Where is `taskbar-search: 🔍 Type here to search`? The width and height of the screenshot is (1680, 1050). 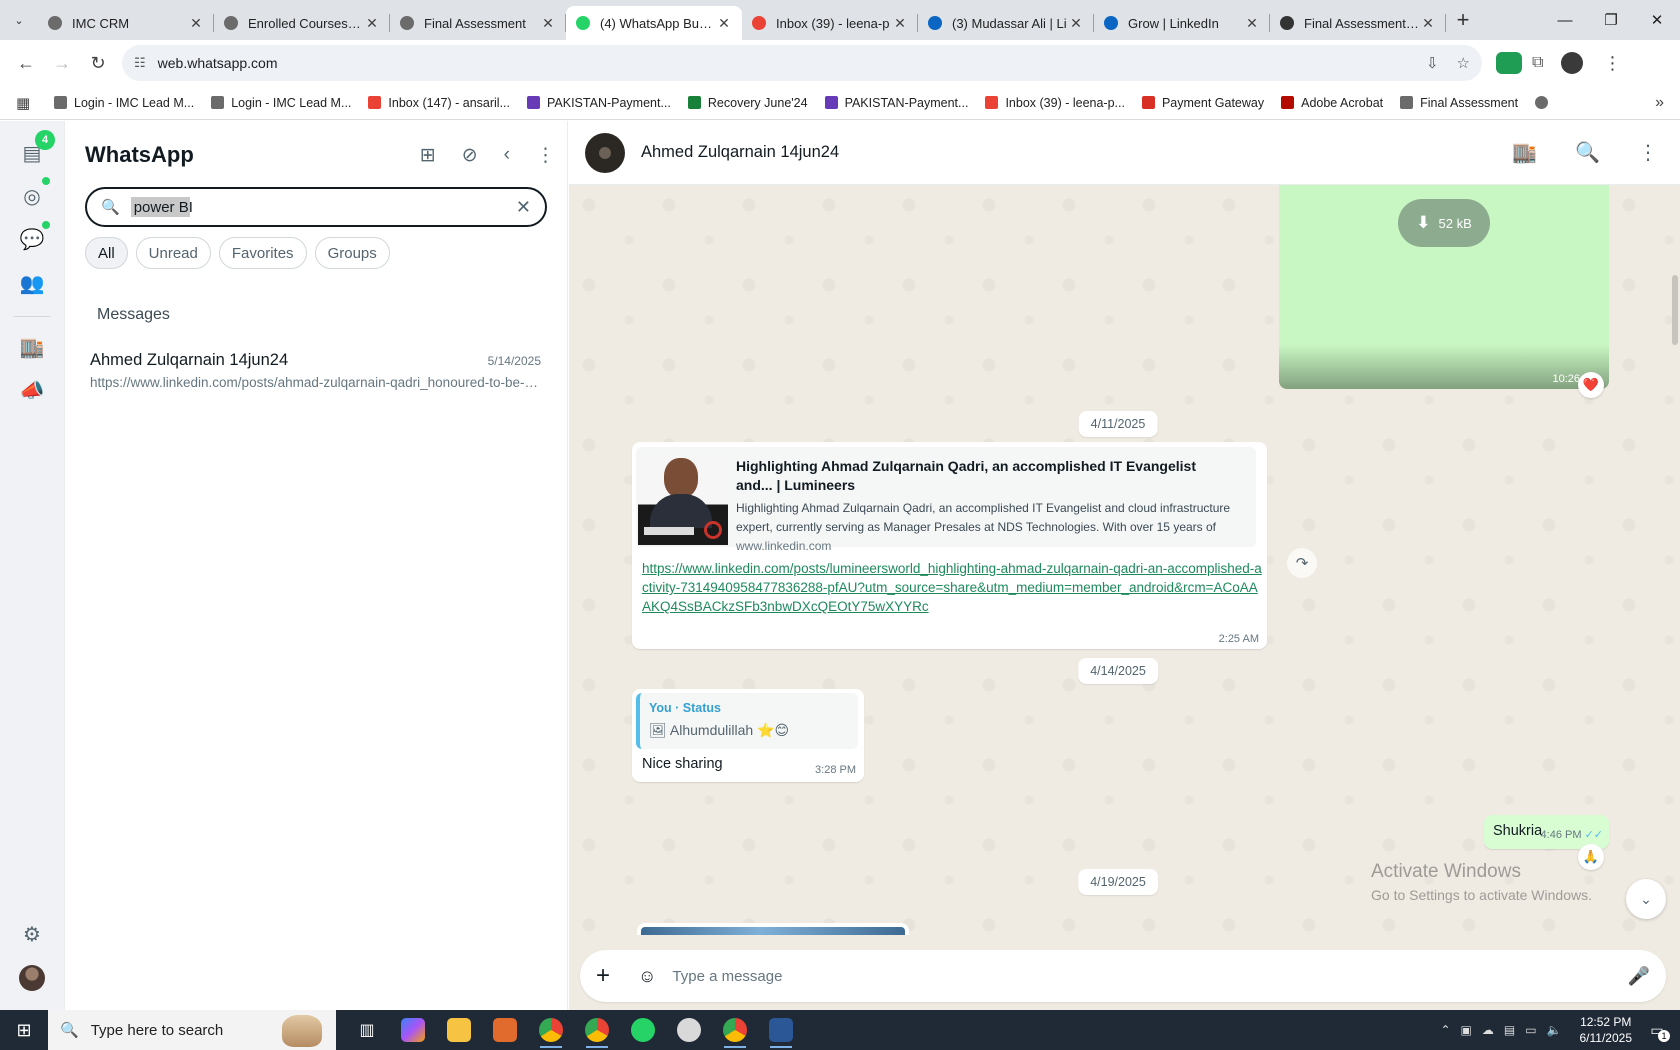
taskbar-search: 🔍 Type here to search is located at coordinates (192, 1030).